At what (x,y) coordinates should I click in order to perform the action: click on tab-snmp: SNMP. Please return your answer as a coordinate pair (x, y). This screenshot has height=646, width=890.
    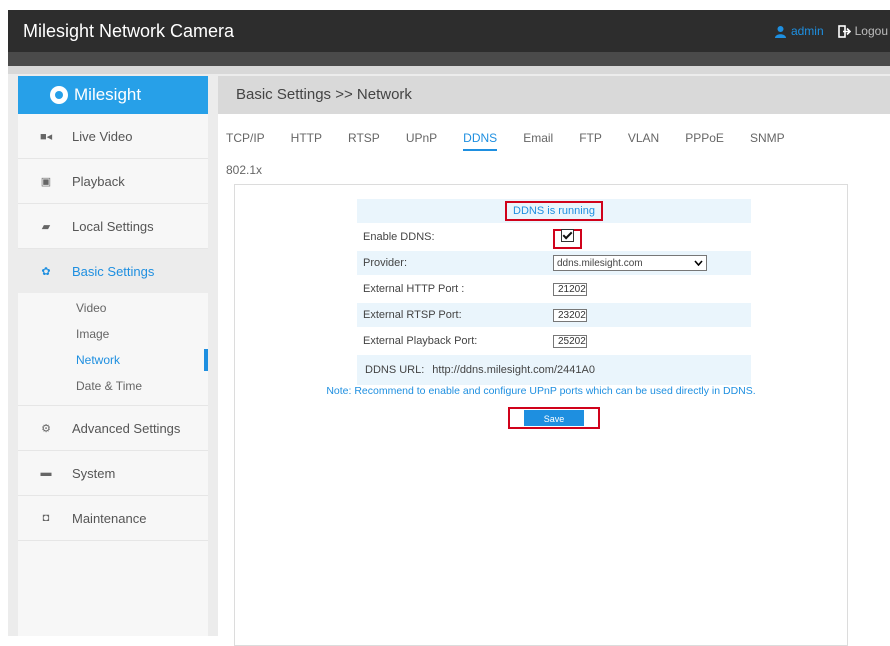
    Looking at the image, I should click on (767, 140).